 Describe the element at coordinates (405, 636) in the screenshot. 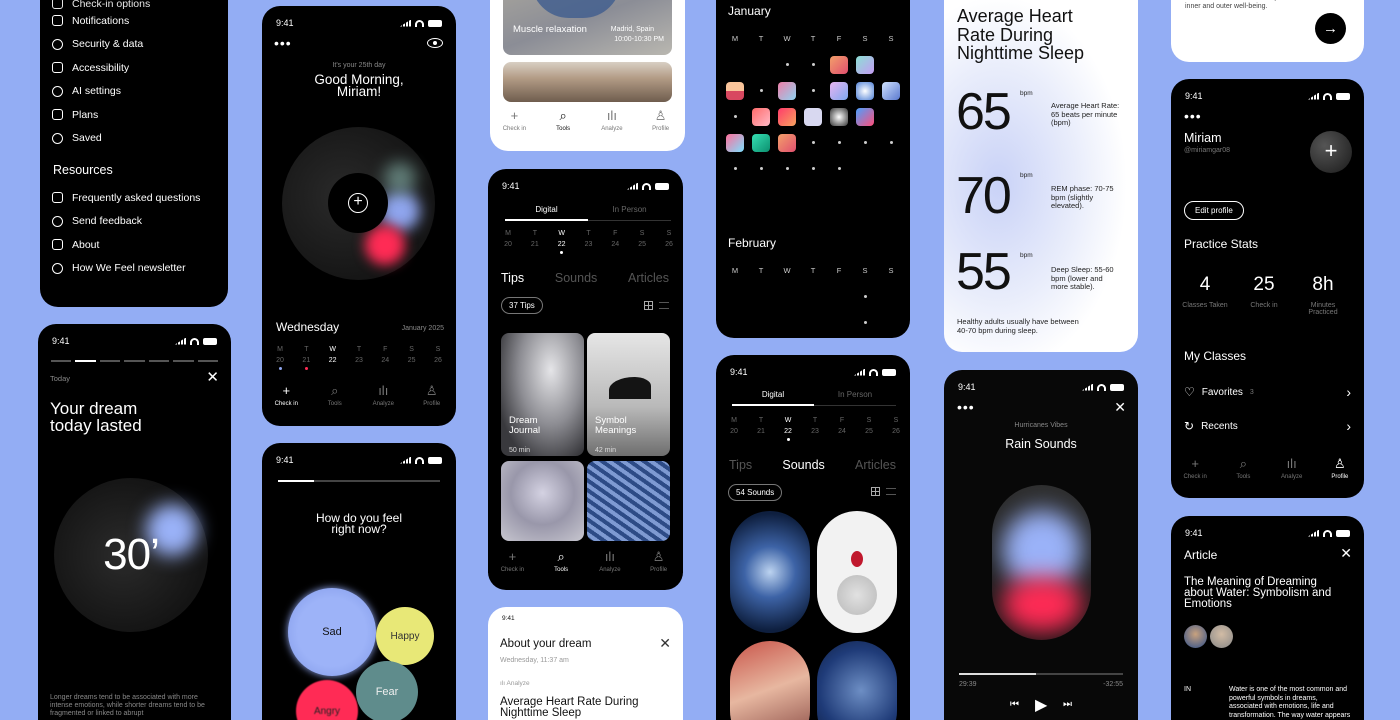

I see `emotion-happy: Happy` at that location.